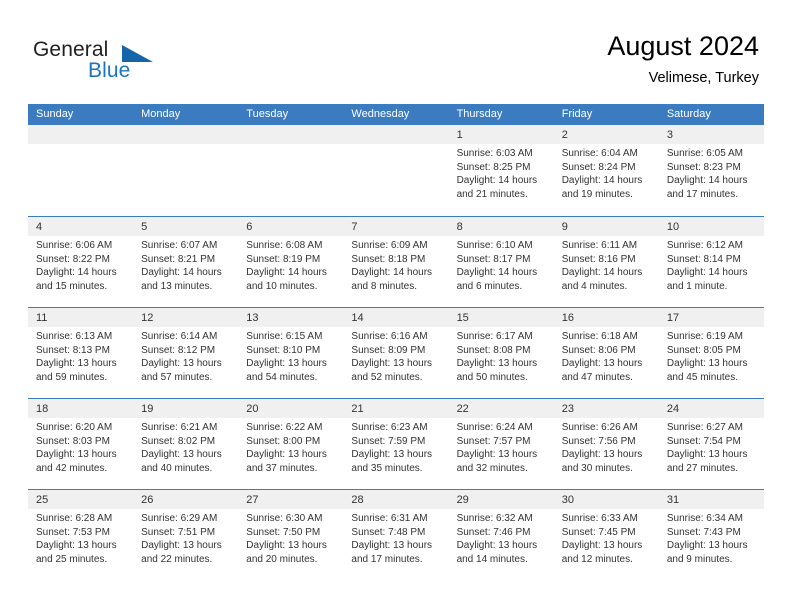  Describe the element at coordinates (73, 532) in the screenshot. I see `sunset-time: Sunset: 7:53 PM` at that location.